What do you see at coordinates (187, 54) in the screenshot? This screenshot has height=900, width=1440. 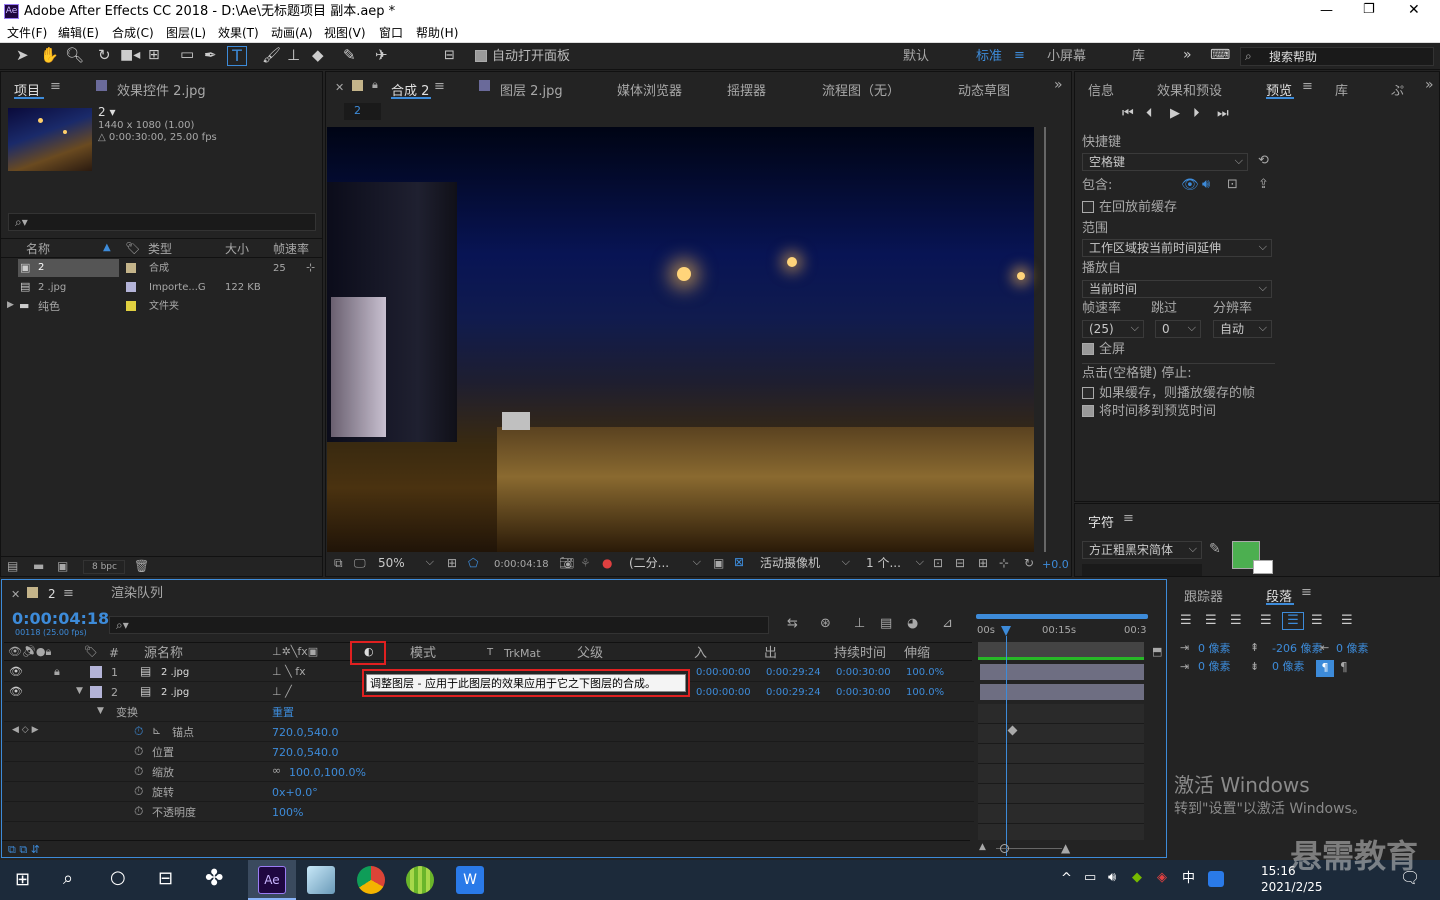 I see `rectangle-tool-icon: ▭` at bounding box center [187, 54].